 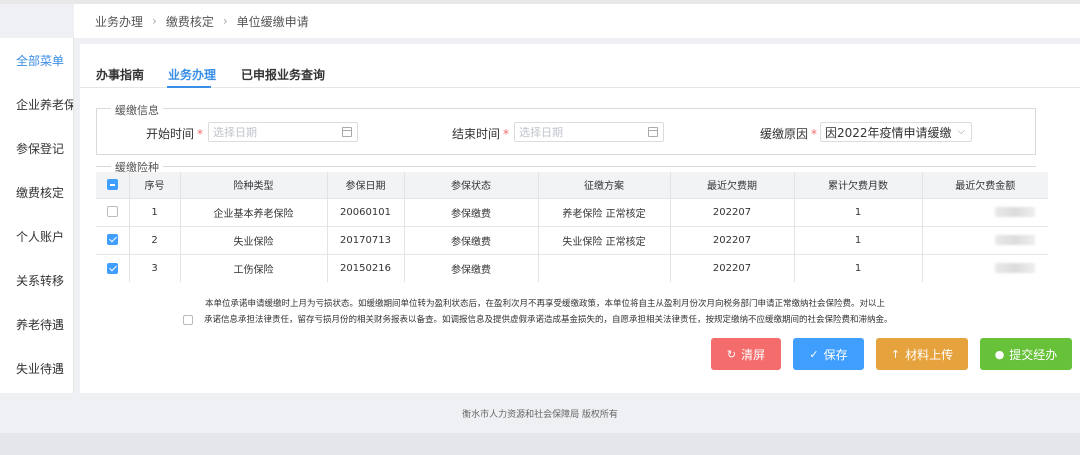 I want to click on sidebar-item-pension-insurance: 企业养老保险, so click(x=36, y=104).